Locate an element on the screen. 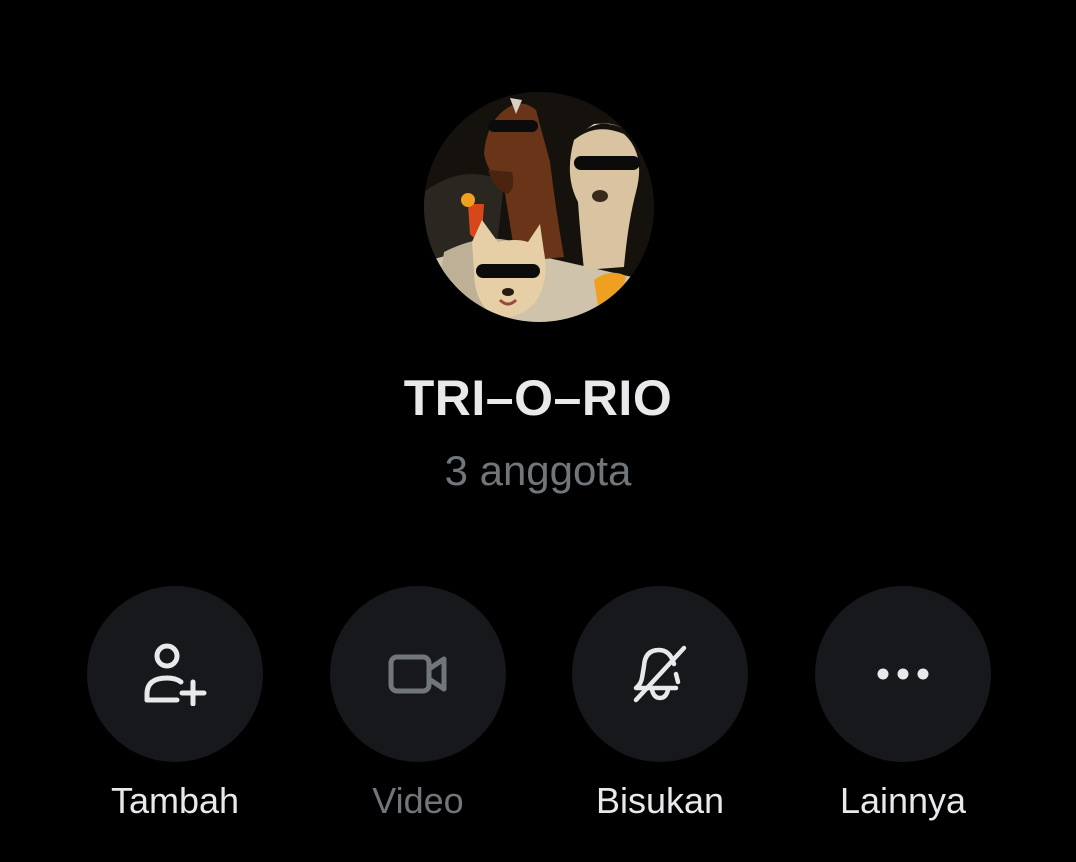 This screenshot has height=862, width=1076. add-member-label: Tambah is located at coordinates (175, 800).